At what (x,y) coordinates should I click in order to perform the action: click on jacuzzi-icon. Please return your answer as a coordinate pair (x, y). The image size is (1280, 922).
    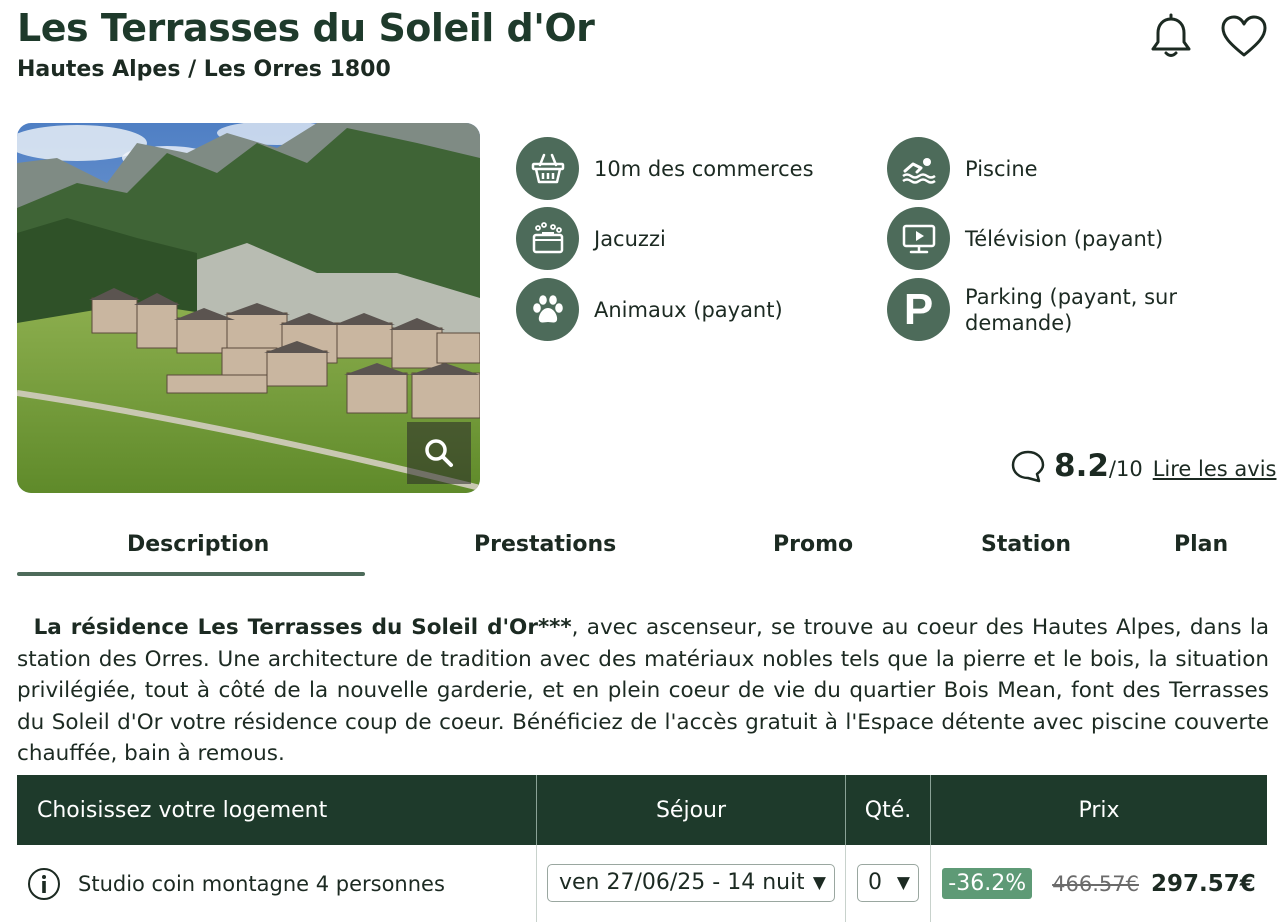
    Looking at the image, I should click on (547, 238).